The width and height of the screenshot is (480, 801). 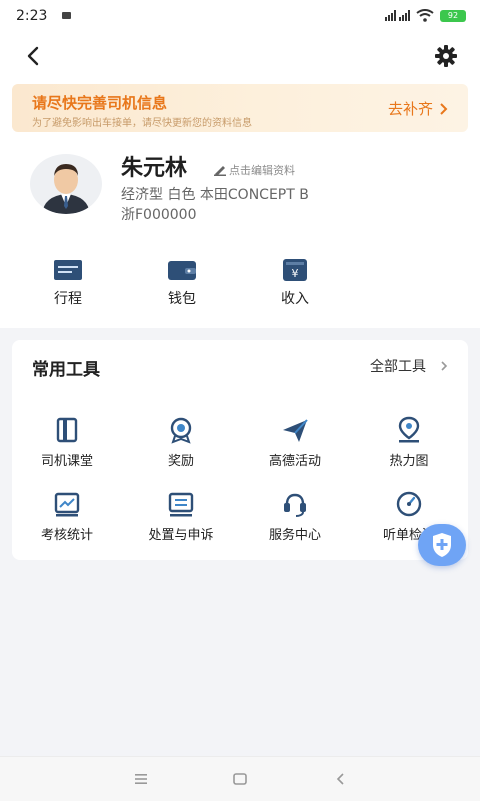 I want to click on chart-icon, so click(x=67, y=504).